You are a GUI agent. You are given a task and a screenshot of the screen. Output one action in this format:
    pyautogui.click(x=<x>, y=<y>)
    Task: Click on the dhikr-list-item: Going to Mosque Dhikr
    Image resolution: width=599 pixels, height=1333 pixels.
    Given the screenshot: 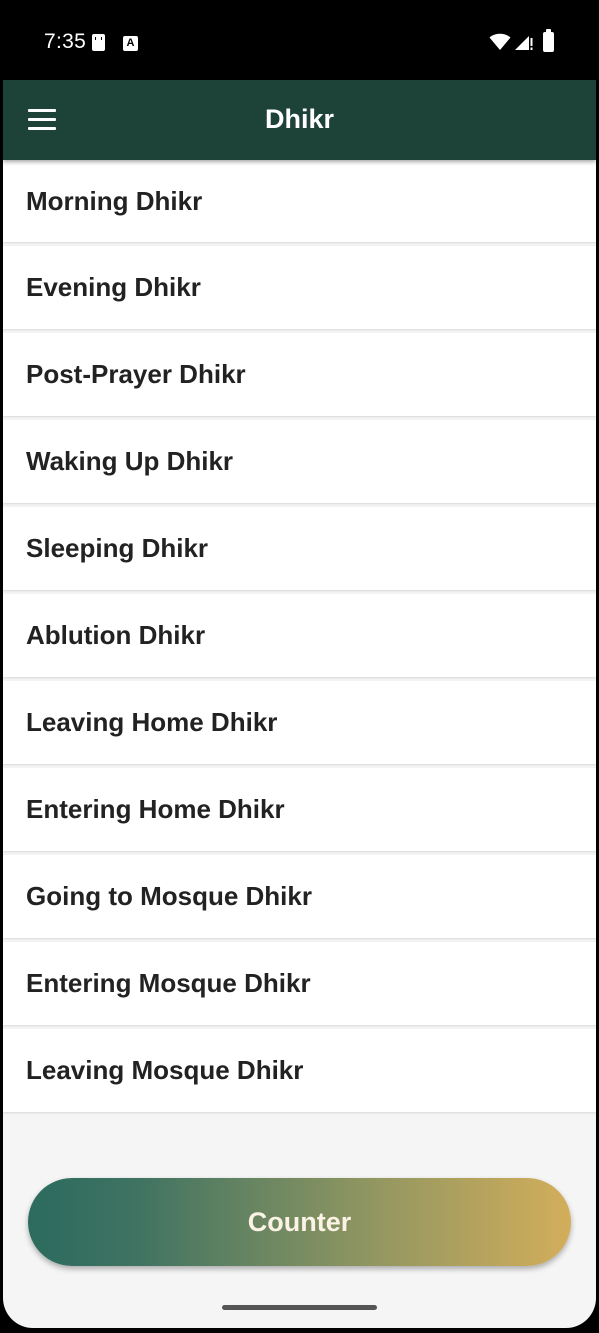 What is the action you would take?
    pyautogui.click(x=299, y=896)
    